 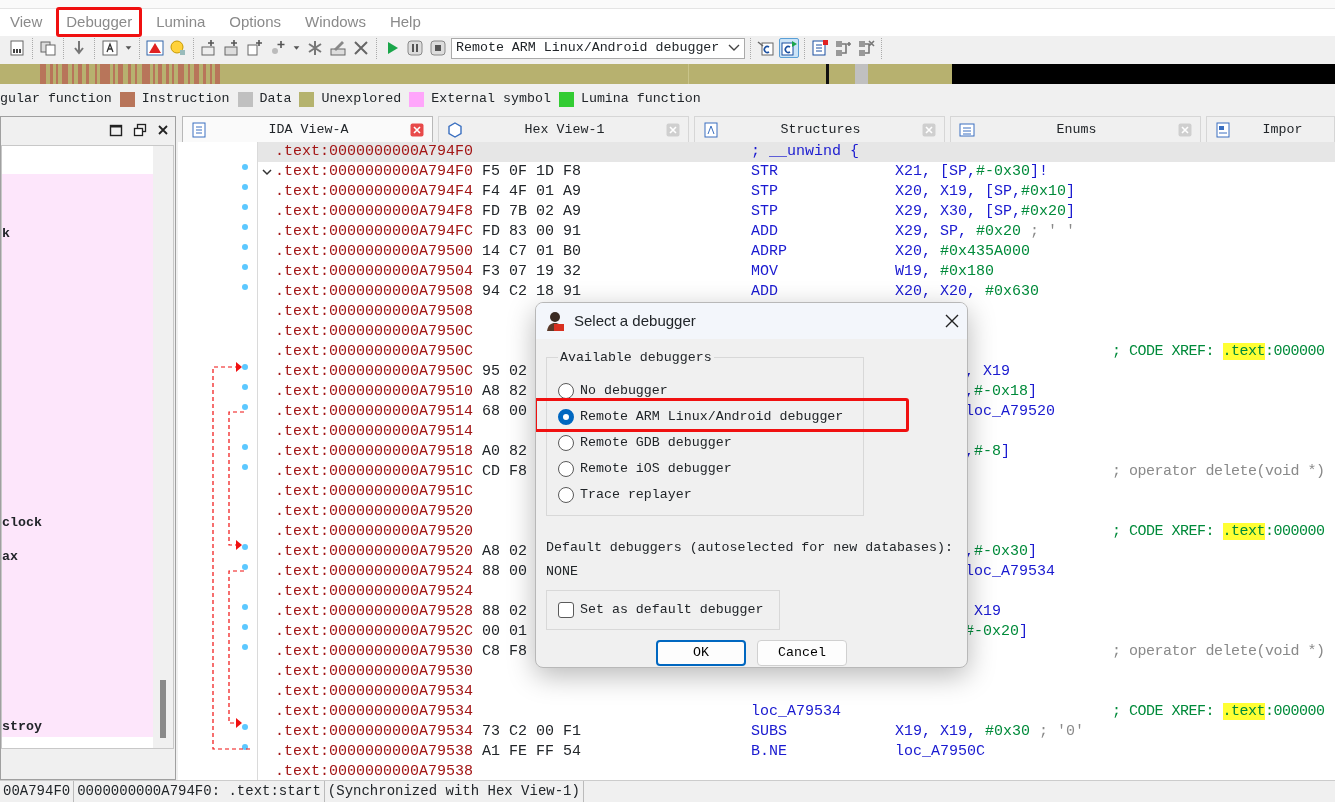 I want to click on address-text: .text:0000000000A794FC, so click(x=378, y=232).